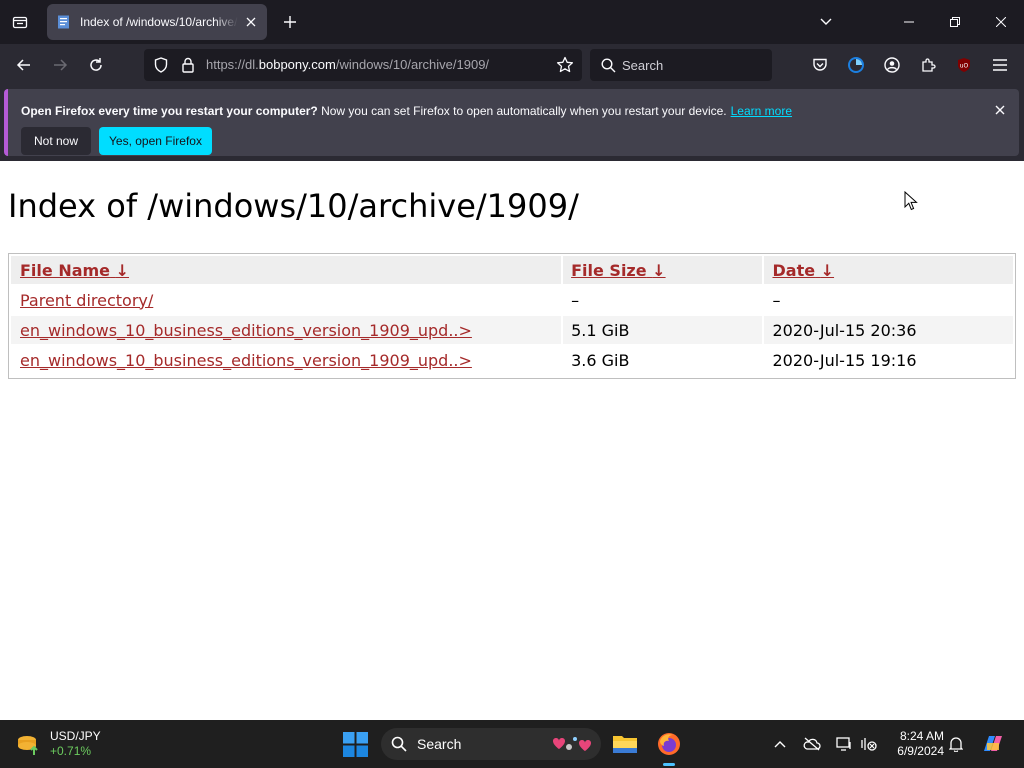 The width and height of the screenshot is (1024, 768). What do you see at coordinates (572, 744) in the screenshot?
I see `search-highlight-hearts-icon` at bounding box center [572, 744].